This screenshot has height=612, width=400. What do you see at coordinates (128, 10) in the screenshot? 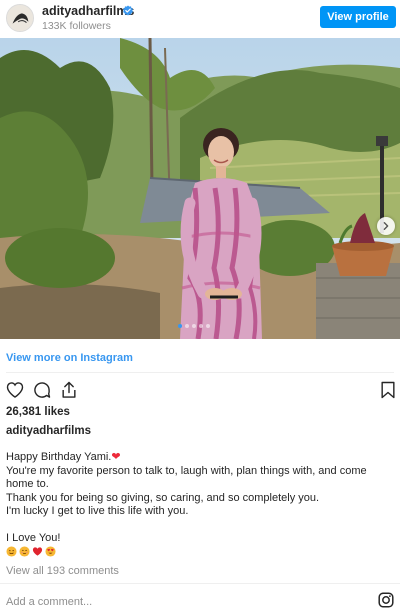
I see `verified-badge-icon` at bounding box center [128, 10].